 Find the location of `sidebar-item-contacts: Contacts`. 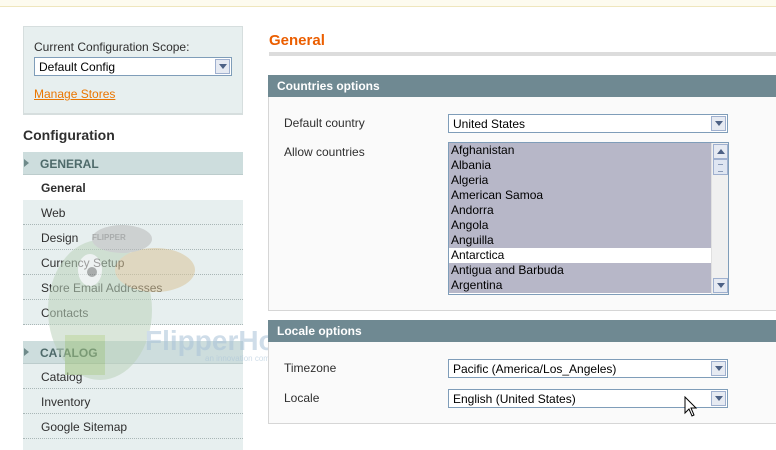

sidebar-item-contacts: Contacts is located at coordinates (133, 312).